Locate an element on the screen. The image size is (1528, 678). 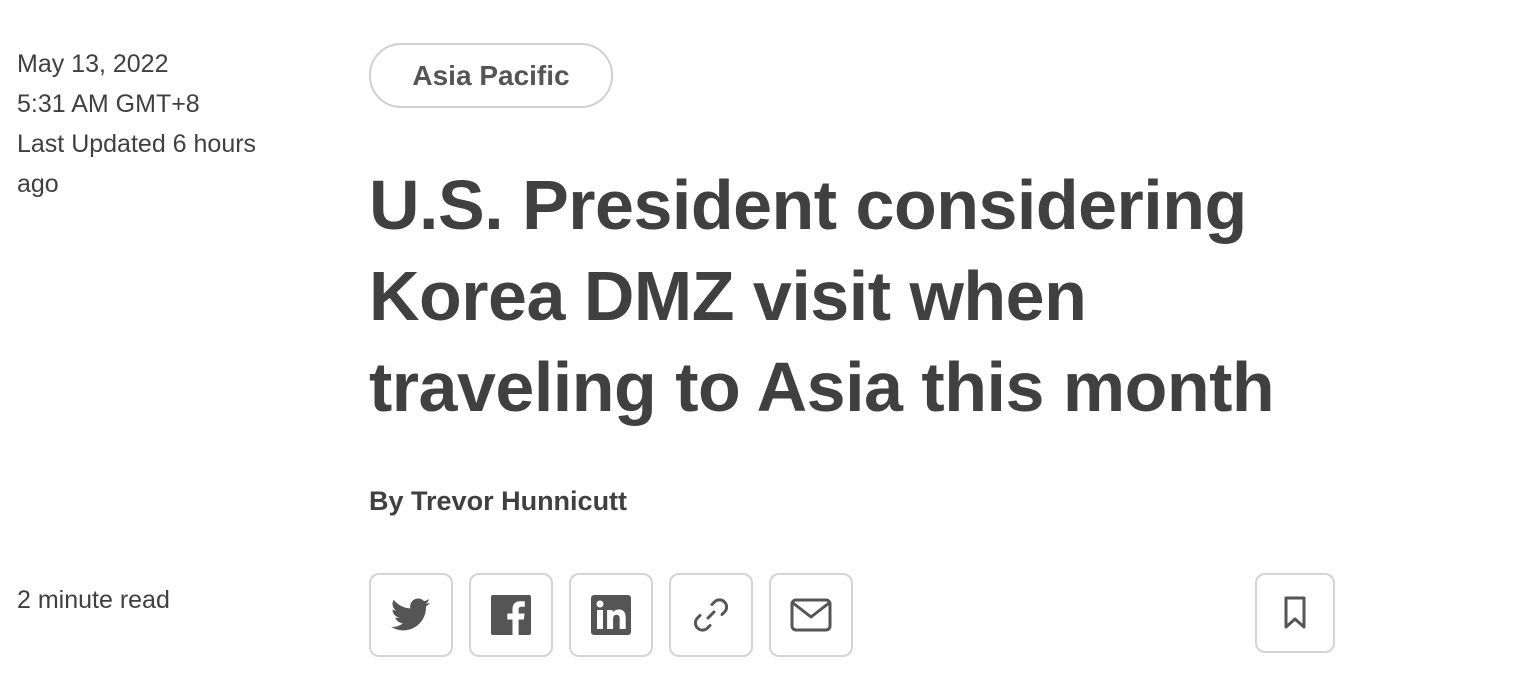
bookmark-icon is located at coordinates (1295, 612).